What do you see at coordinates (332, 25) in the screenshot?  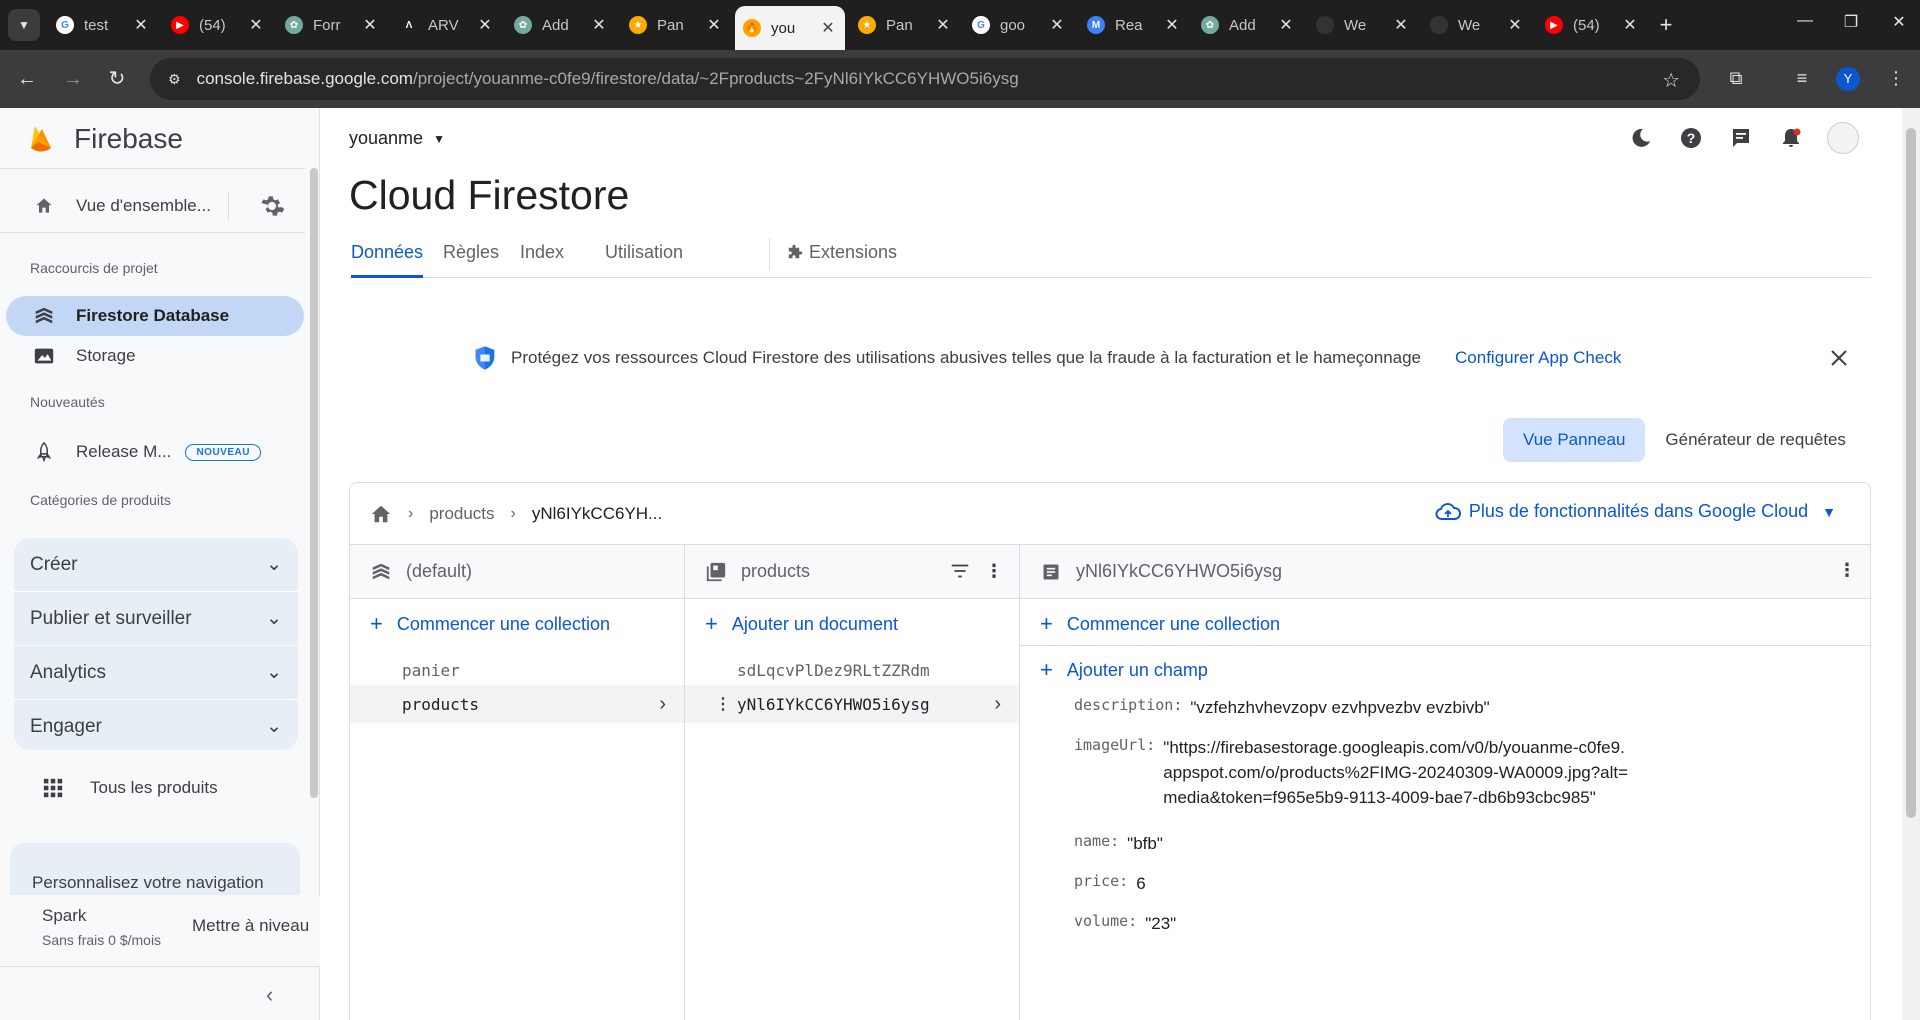 I see `browser-tab: ✿ Forr ✕` at bounding box center [332, 25].